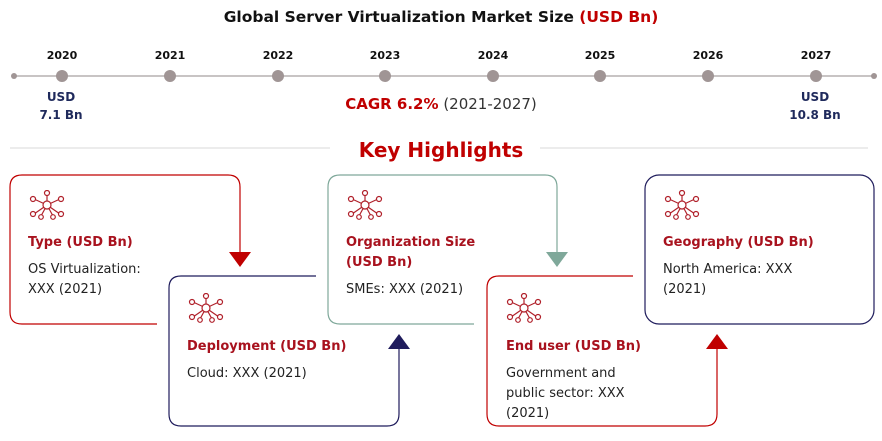 This screenshot has width=882, height=441. Describe the element at coordinates (84, 279) in the screenshot. I see `segment-value-type: OS Virtualization: XXX (2021)` at that location.